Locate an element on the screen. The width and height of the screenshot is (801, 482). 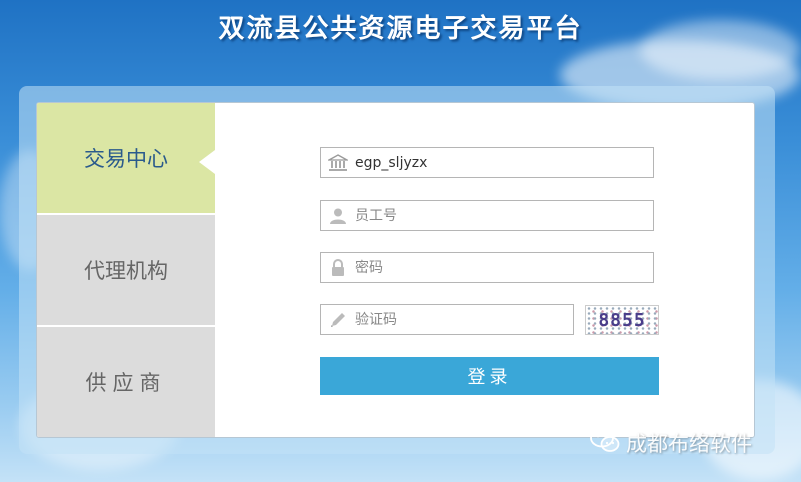
employee-id-field is located at coordinates (487, 215).